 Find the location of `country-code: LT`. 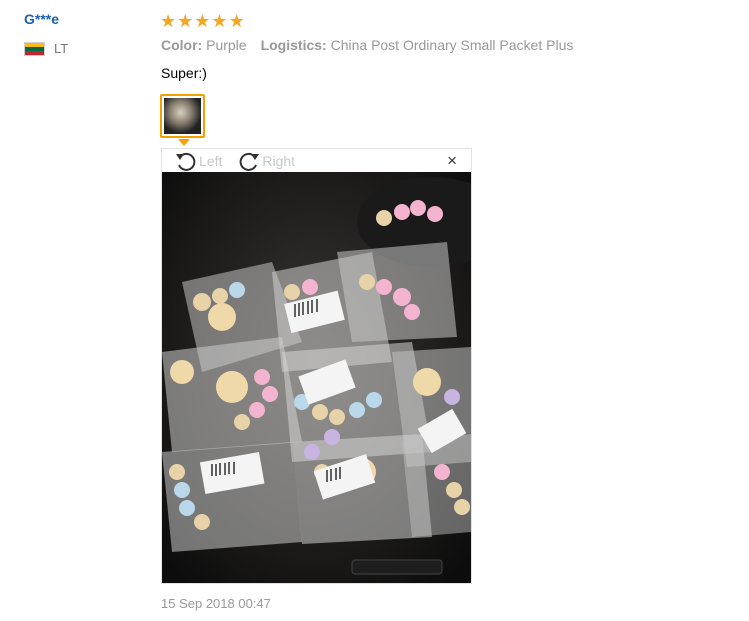

country-code: LT is located at coordinates (61, 48).